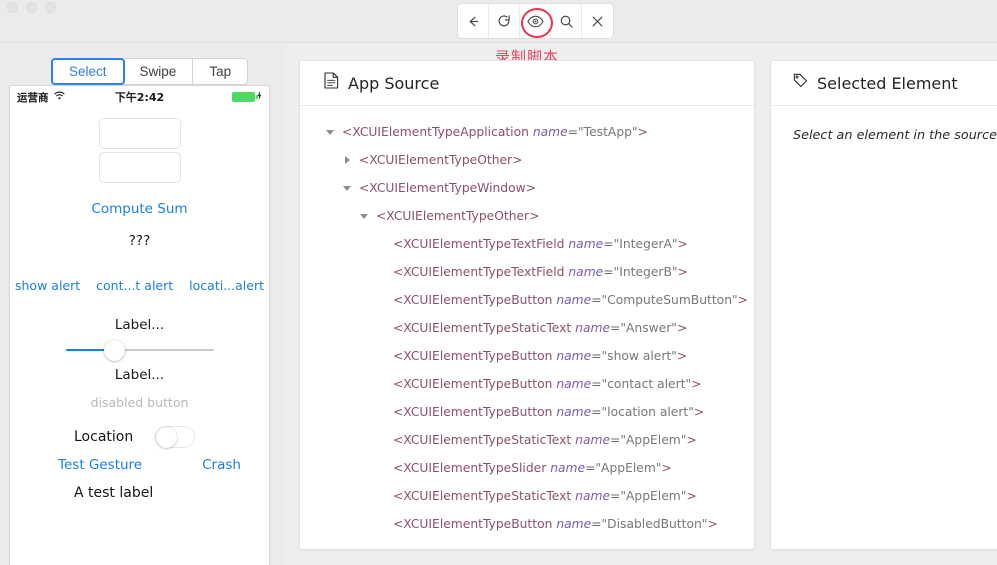  I want to click on minimize-window-button, so click(31, 7).